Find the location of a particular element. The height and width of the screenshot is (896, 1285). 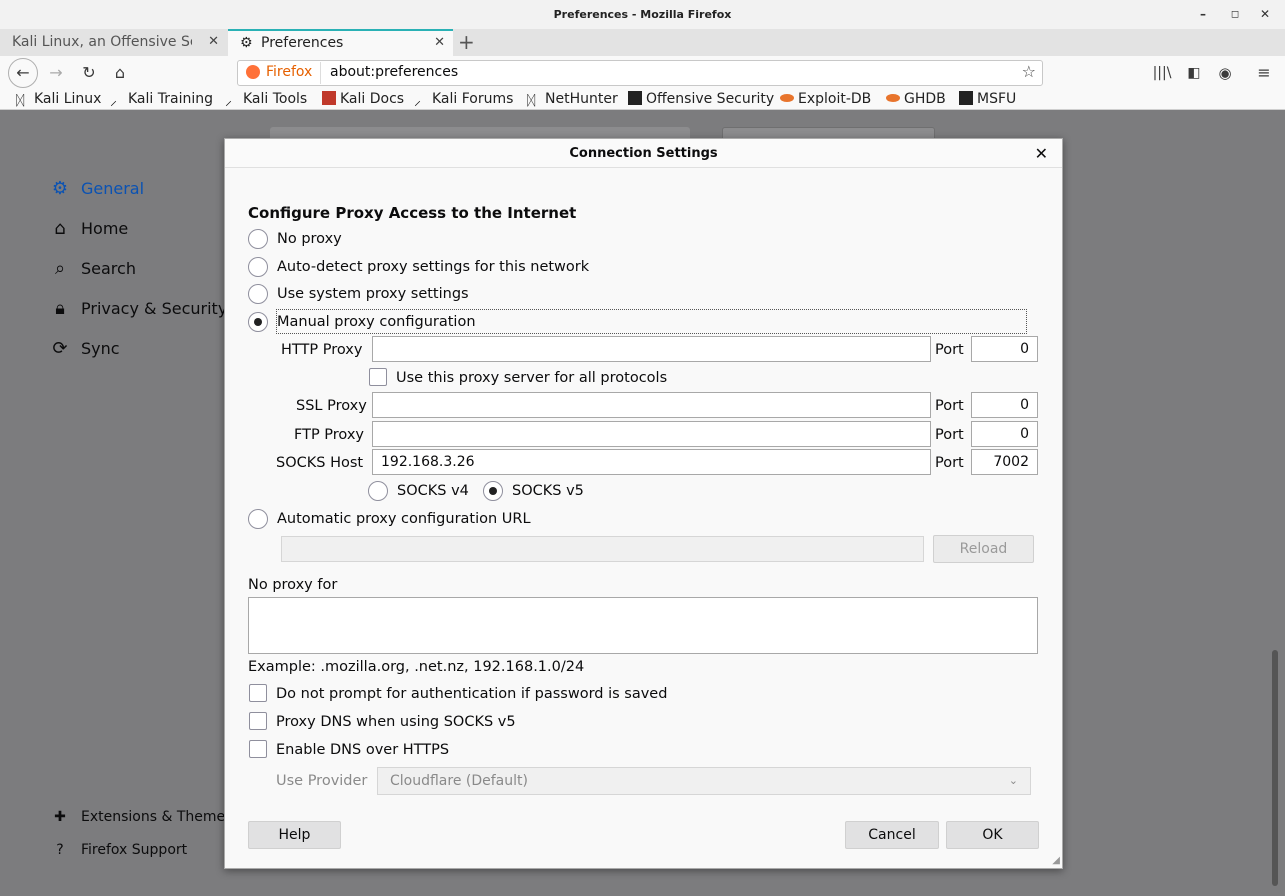

no-proxy-for-label: No proxy for is located at coordinates (293, 585).